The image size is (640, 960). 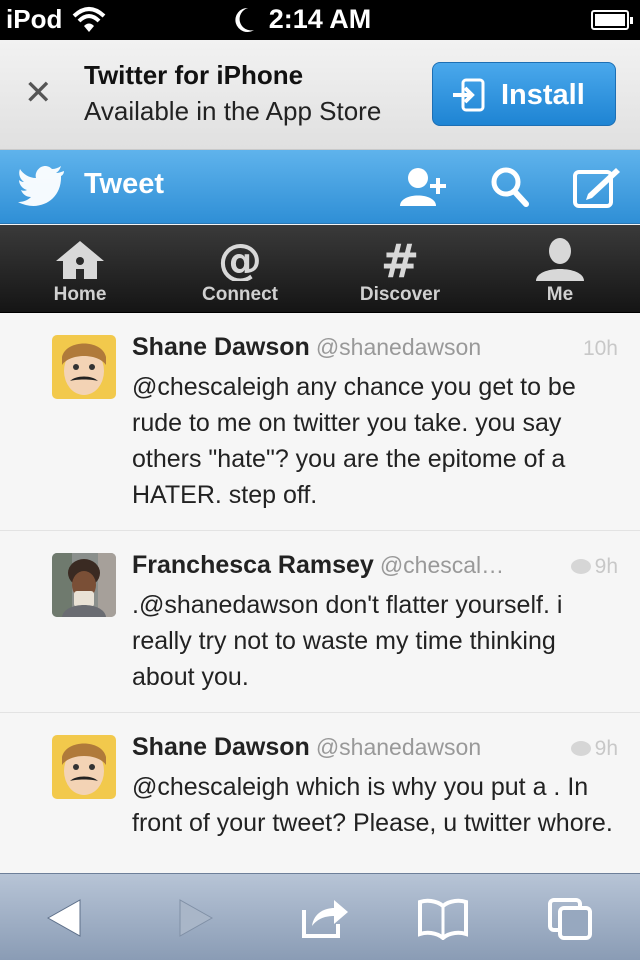 I want to click on twitter-header: Tweet, so click(x=320, y=187).